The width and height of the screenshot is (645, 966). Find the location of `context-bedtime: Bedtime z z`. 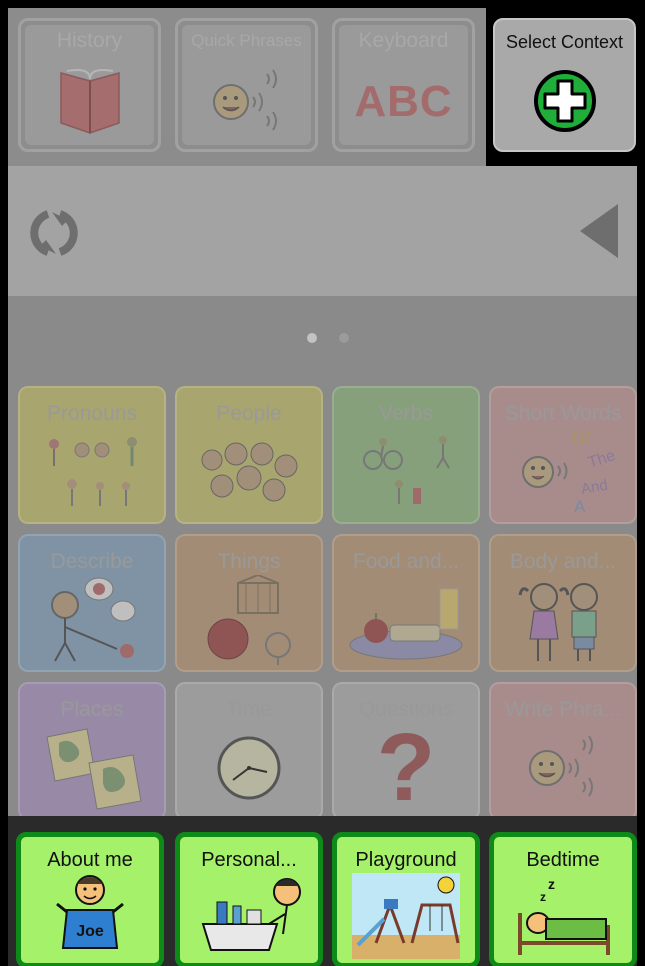

context-bedtime: Bedtime z z is located at coordinates (563, 899).